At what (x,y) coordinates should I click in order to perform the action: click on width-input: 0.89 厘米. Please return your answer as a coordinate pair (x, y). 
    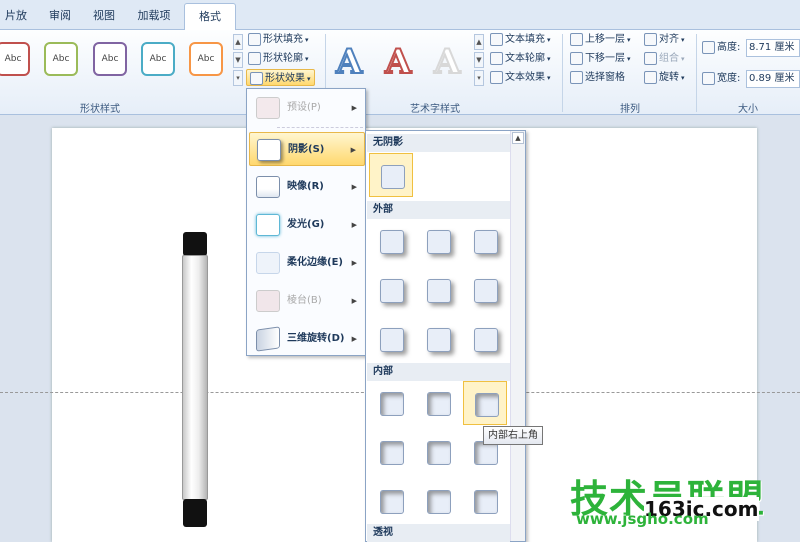
    Looking at the image, I should click on (773, 79).